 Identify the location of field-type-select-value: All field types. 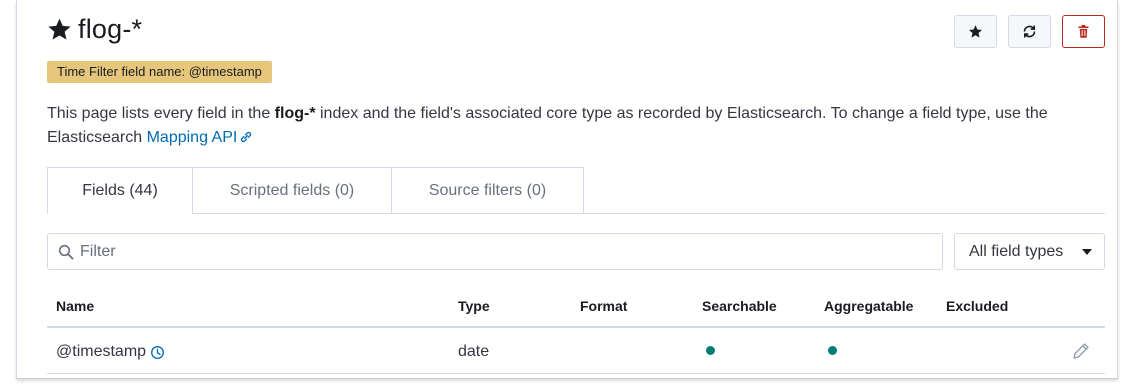
(1016, 251).